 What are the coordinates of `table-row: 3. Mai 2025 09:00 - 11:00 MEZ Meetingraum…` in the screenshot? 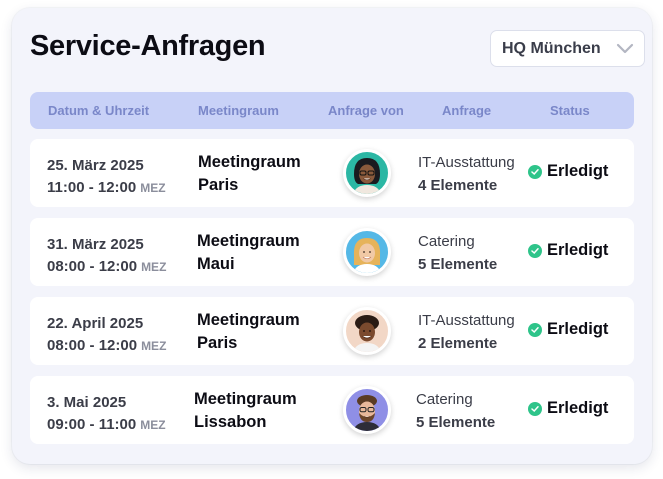 It's located at (332, 410).